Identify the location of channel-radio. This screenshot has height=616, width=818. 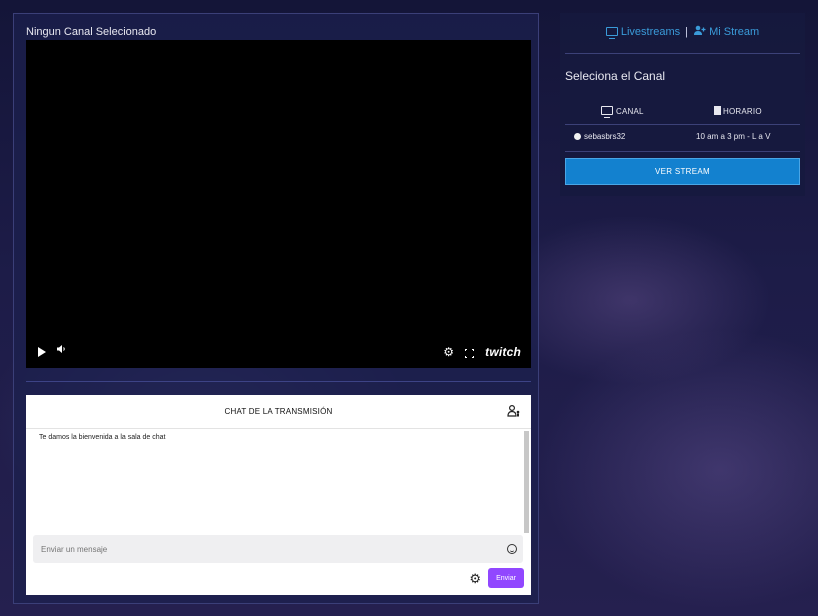
(577, 136).